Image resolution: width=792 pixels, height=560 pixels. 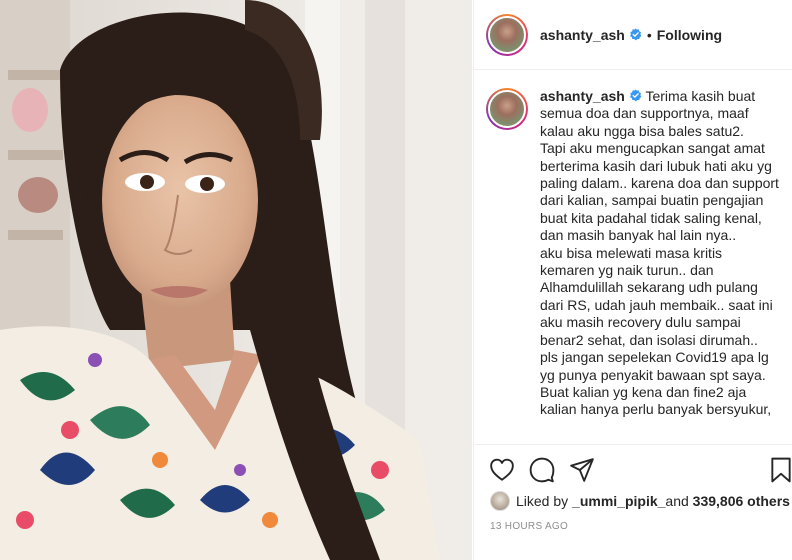 I want to click on post-header: ashanty_ash • Following, so click(x=633, y=35).